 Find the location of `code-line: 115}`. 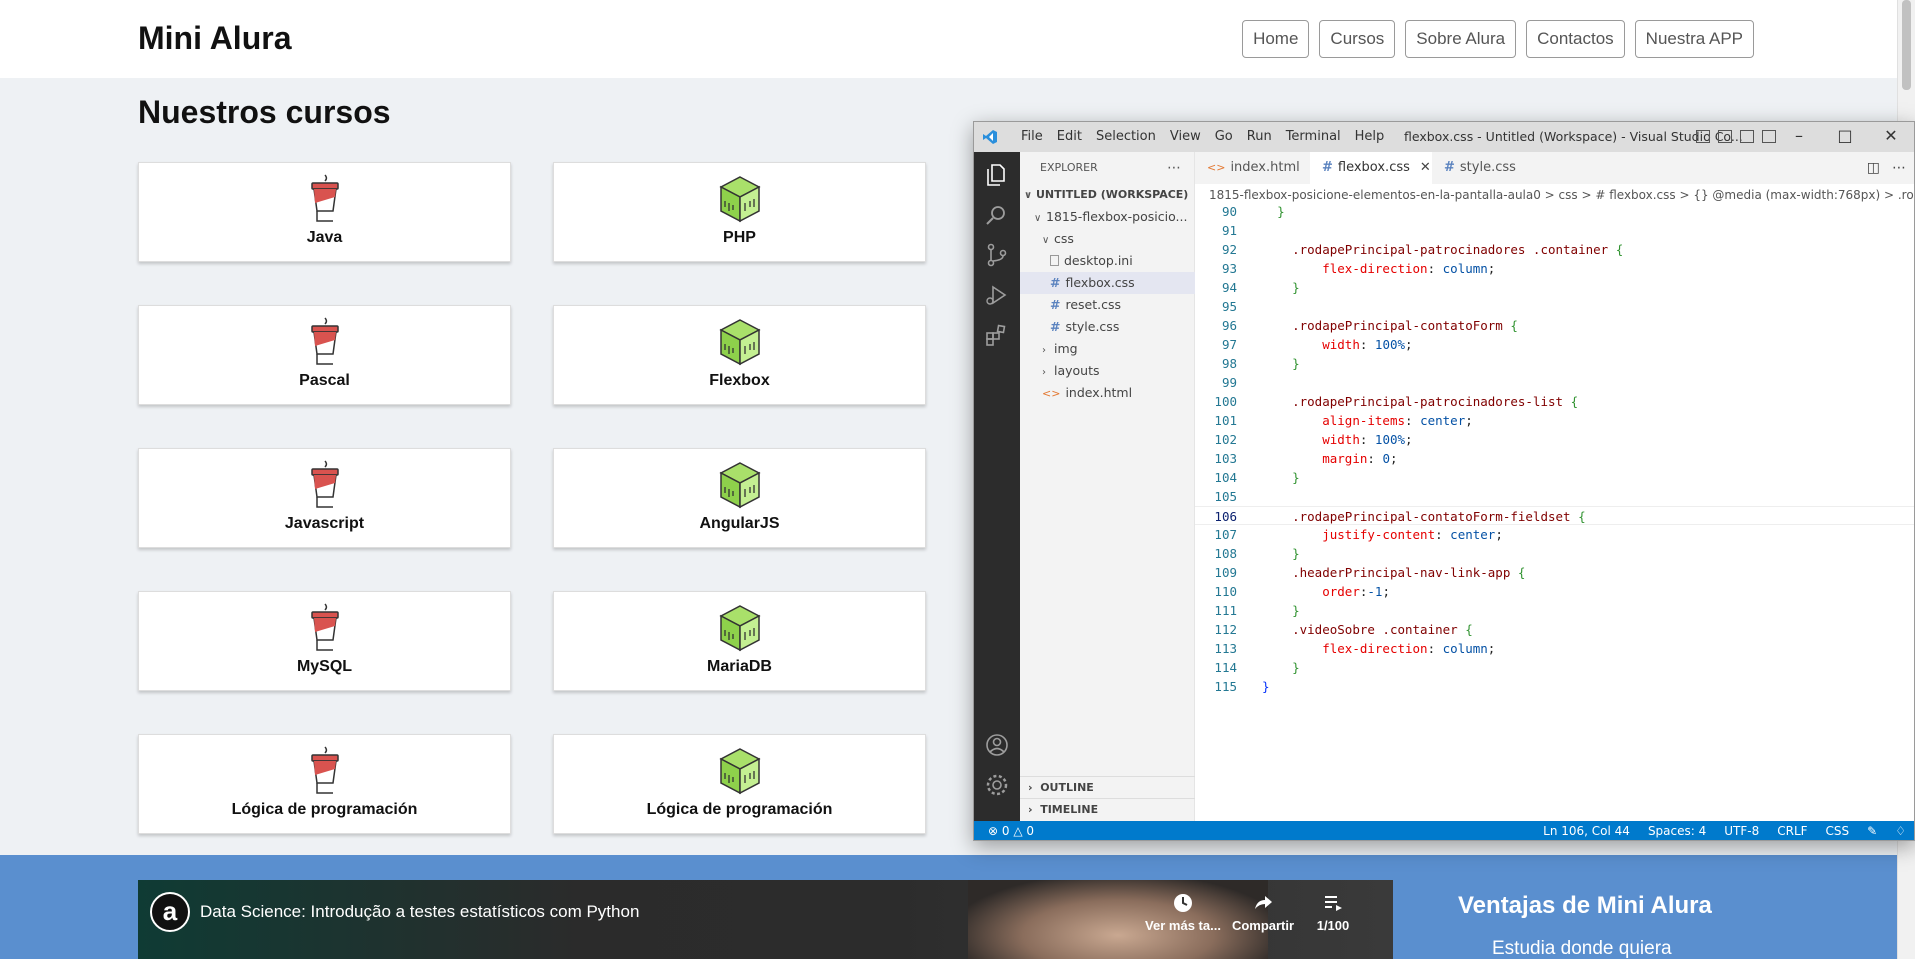

code-line: 115} is located at coordinates (1554, 686).